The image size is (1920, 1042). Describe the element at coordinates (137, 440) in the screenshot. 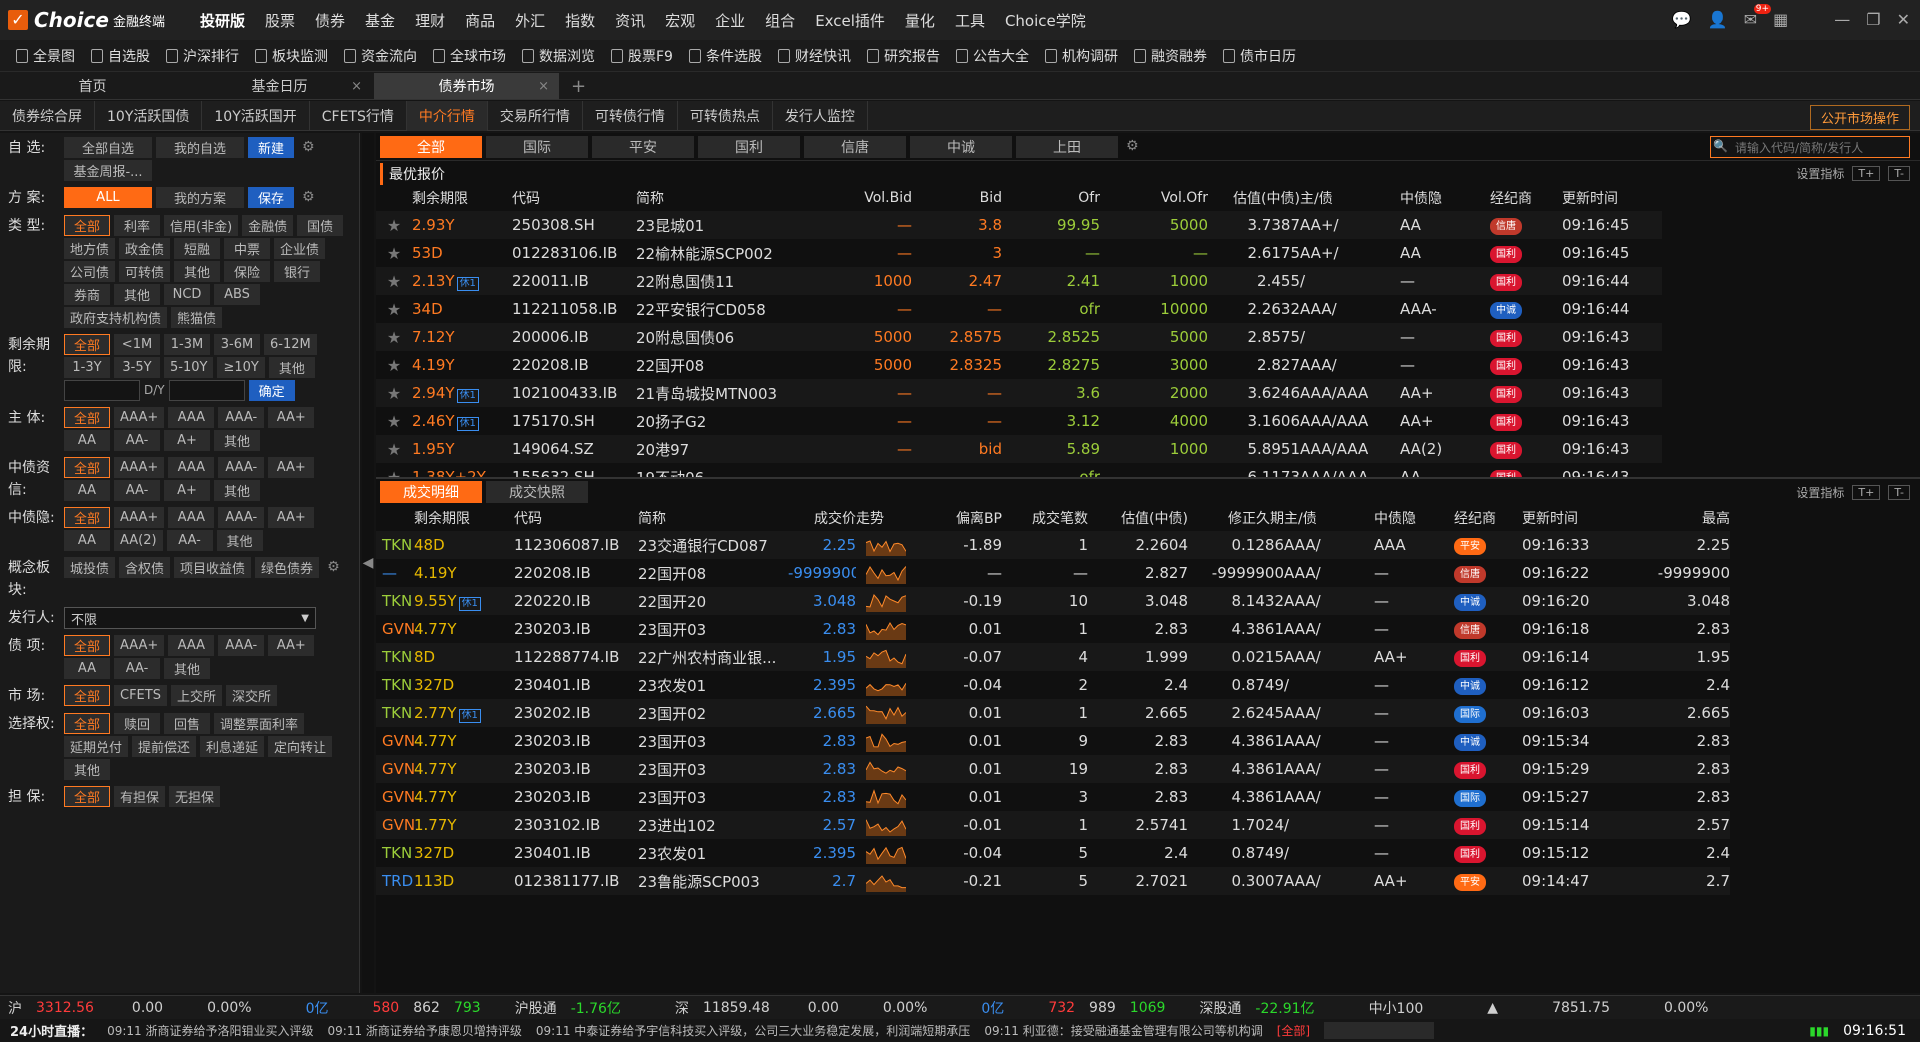

I see `filter-option: AA-` at that location.